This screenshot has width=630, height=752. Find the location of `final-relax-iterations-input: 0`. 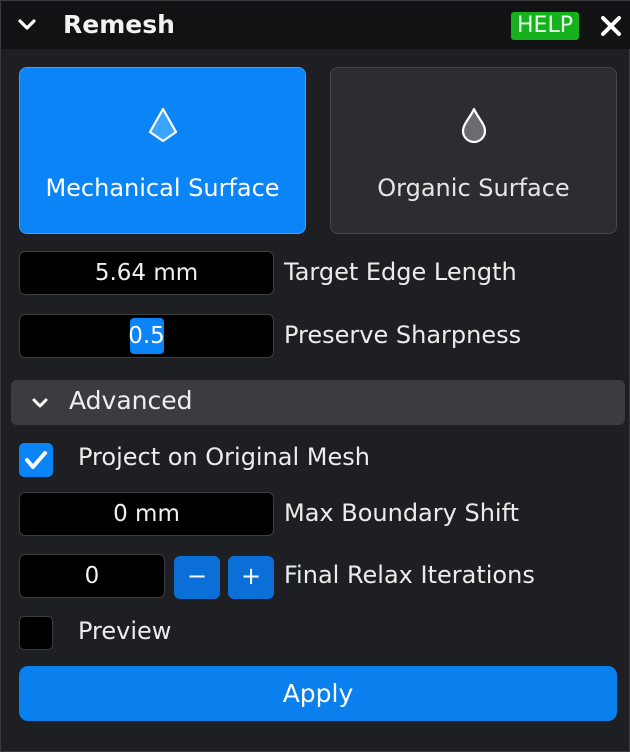

final-relax-iterations-input: 0 is located at coordinates (92, 576).